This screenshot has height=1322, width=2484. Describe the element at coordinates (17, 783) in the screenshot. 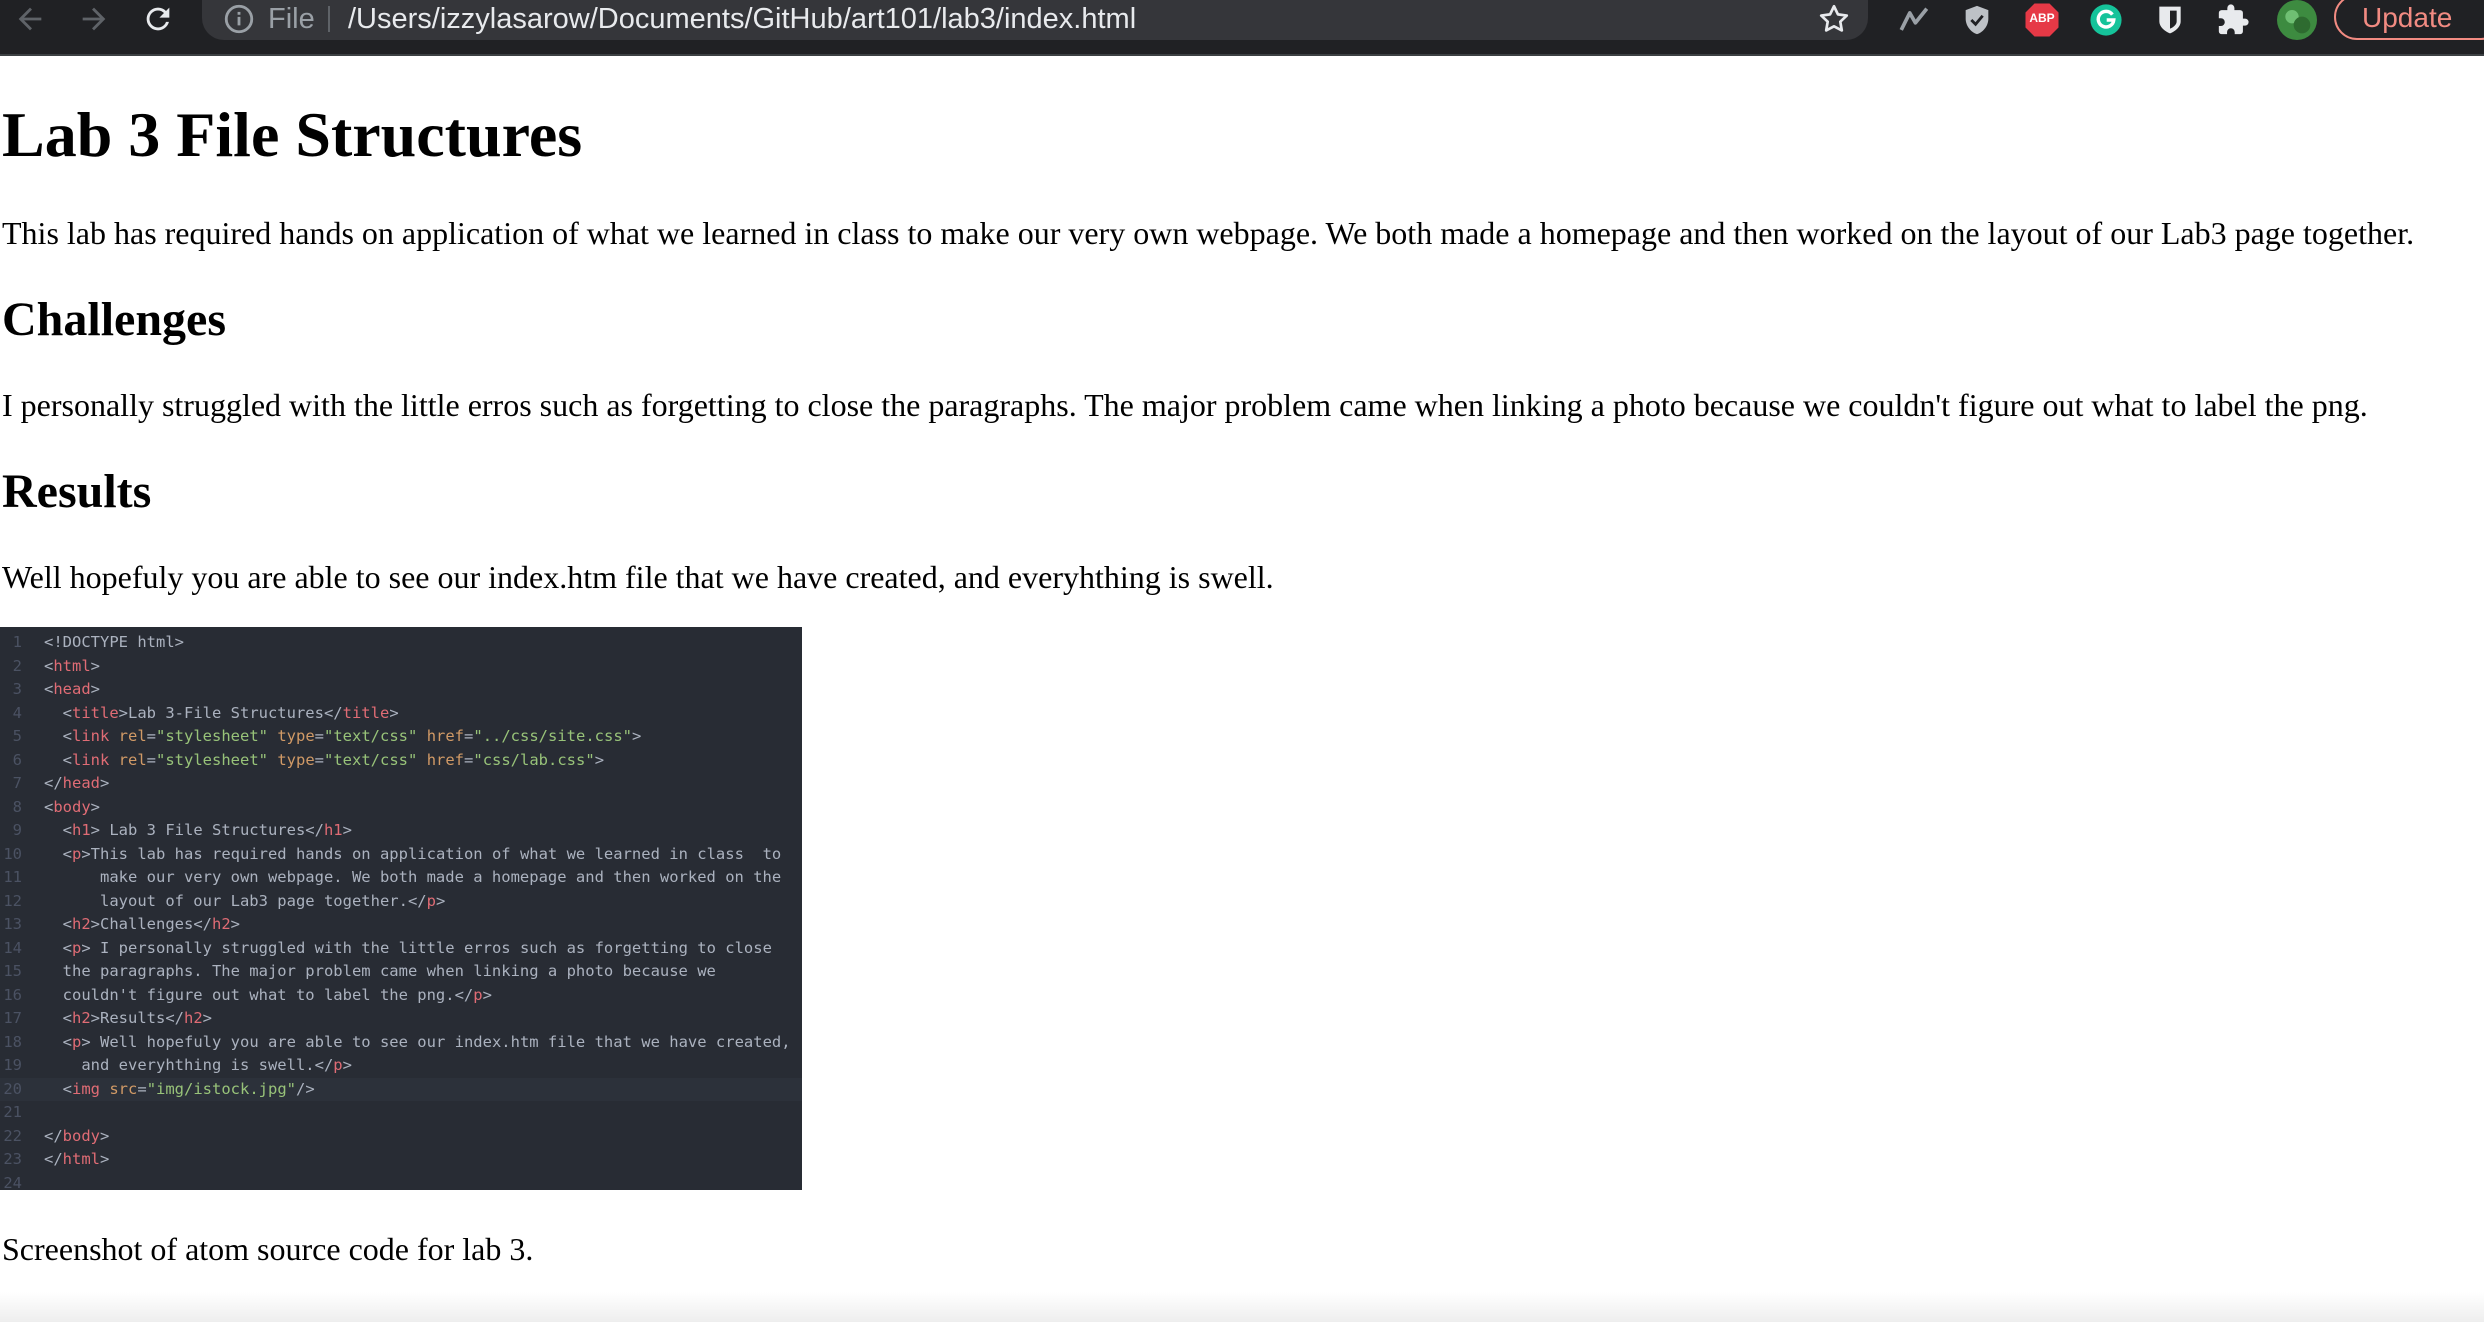

I see `line-number: 7` at that location.